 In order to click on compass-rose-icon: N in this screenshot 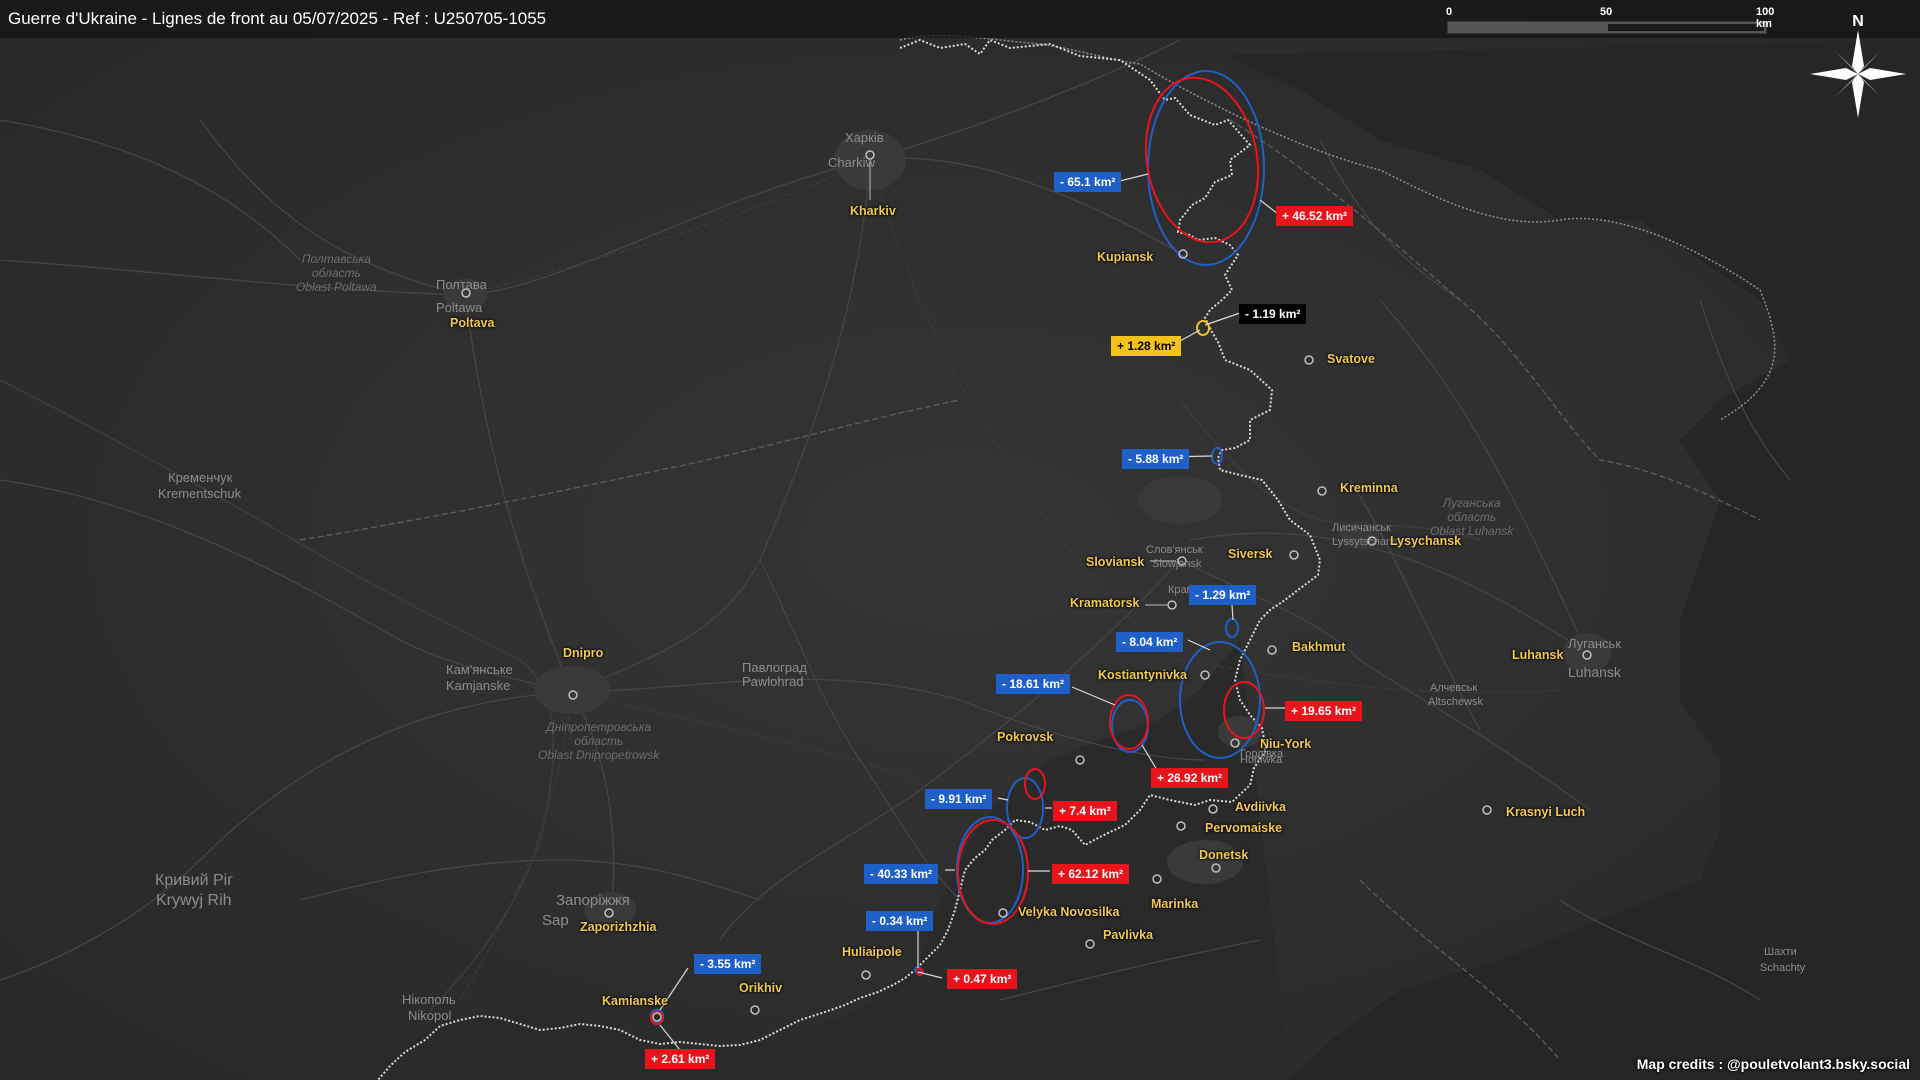, I will do `click(1858, 65)`.